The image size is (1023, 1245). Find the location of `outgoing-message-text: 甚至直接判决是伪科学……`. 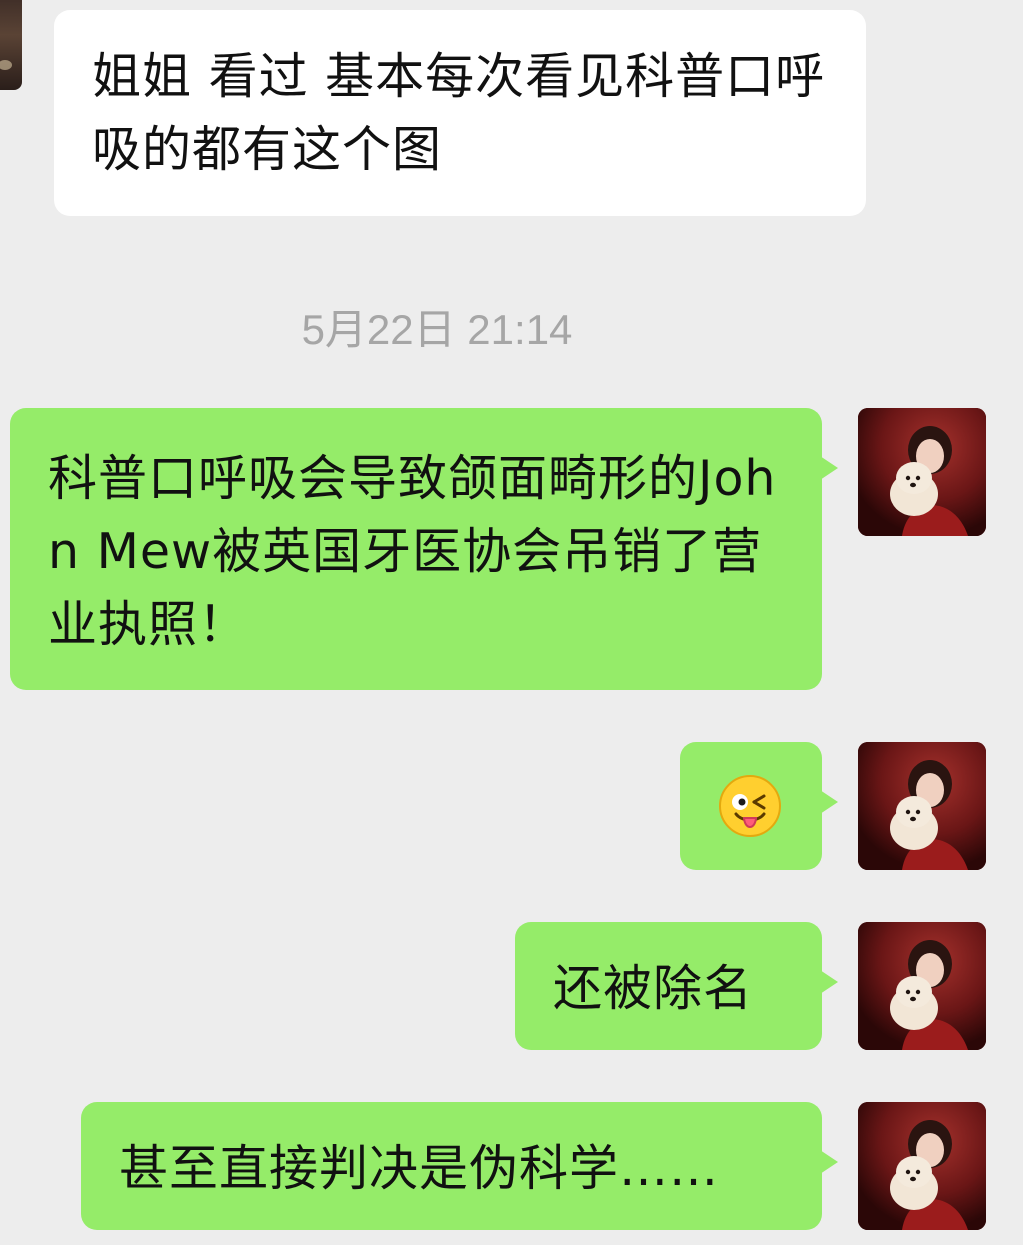

outgoing-message-text: 甚至直接判决是伪科学…… is located at coordinates (419, 1168).